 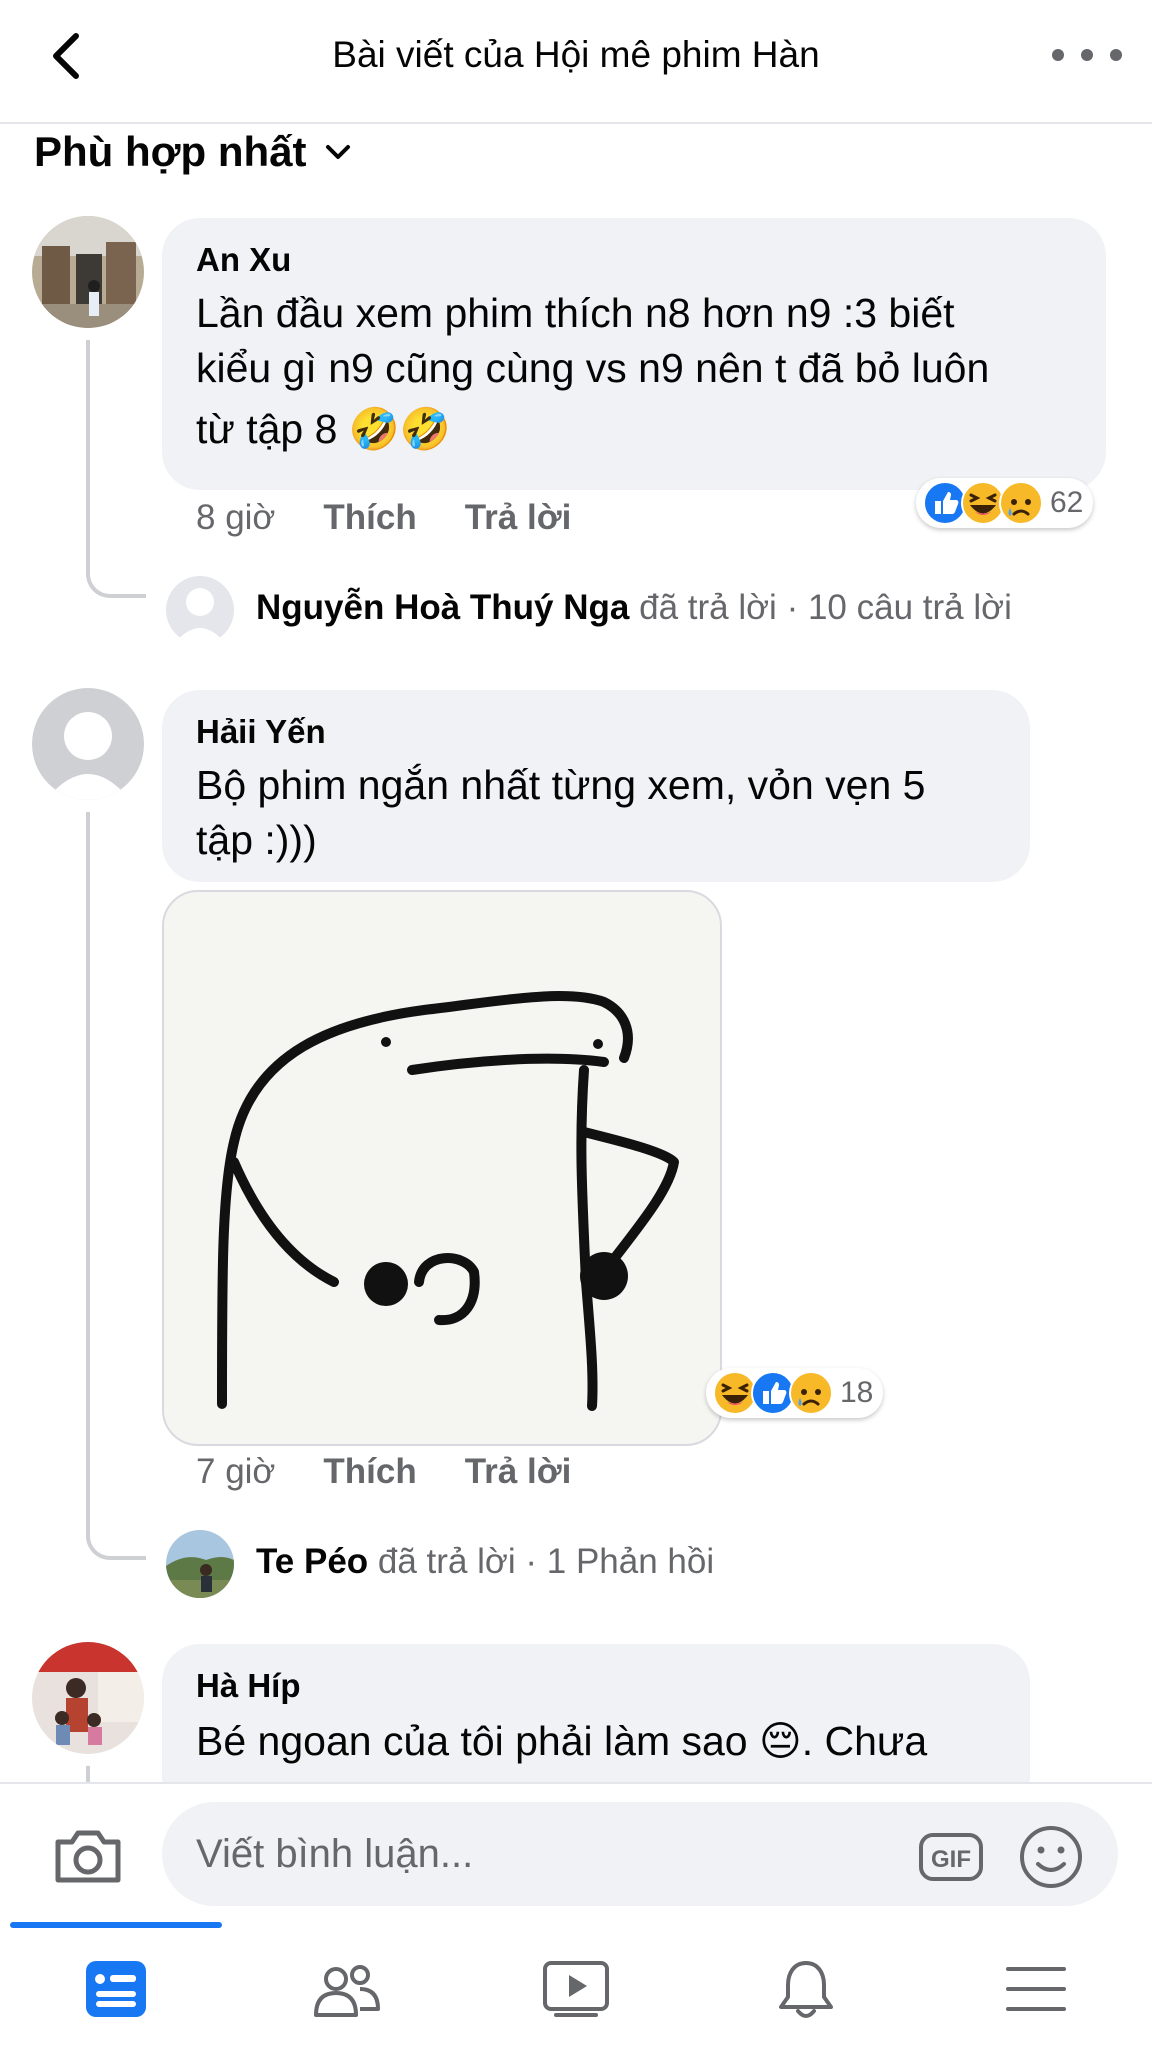 I want to click on reaction-summary: 18, so click(x=795, y=1393).